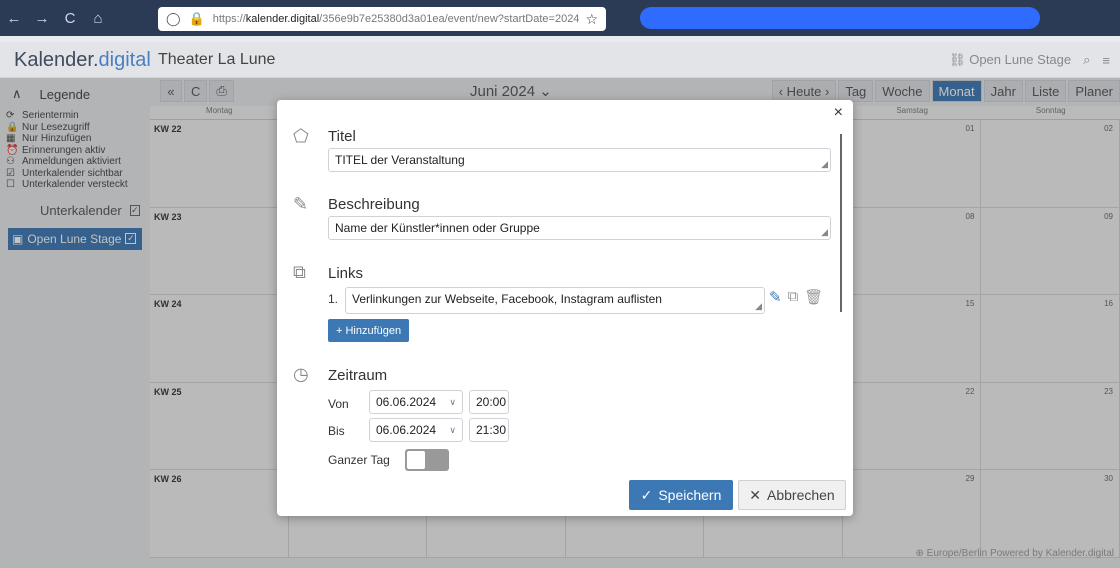 Image resolution: width=1120 pixels, height=568 pixels. What do you see at coordinates (755, 494) in the screenshot?
I see `close-icon: ✕` at bounding box center [755, 494].